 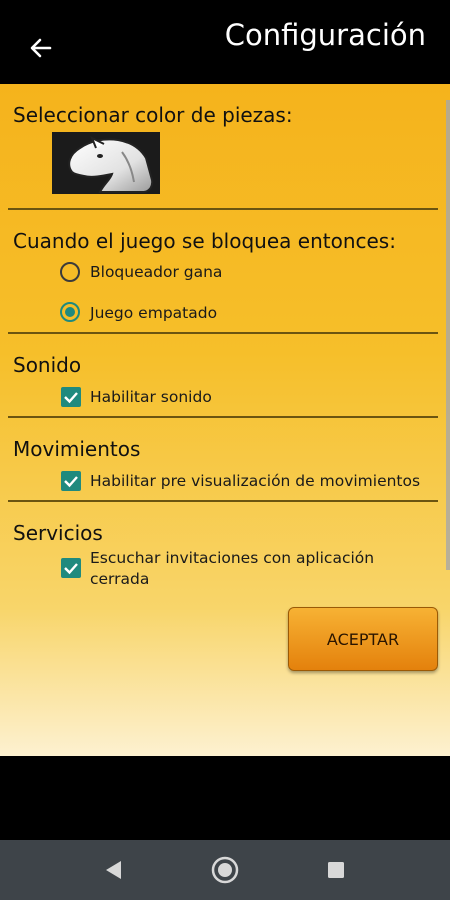 I want to click on services-checkbox-label-line1: Escuchar invitaciones con aplicación, so click(x=232, y=558).